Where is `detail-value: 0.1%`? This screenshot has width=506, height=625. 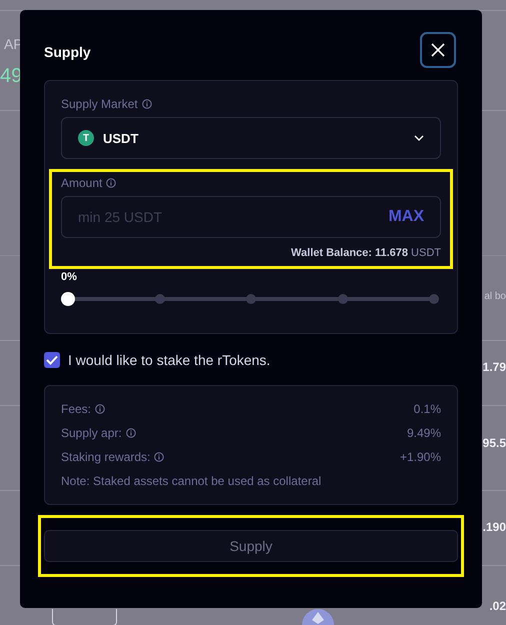 detail-value: 0.1% is located at coordinates (427, 409).